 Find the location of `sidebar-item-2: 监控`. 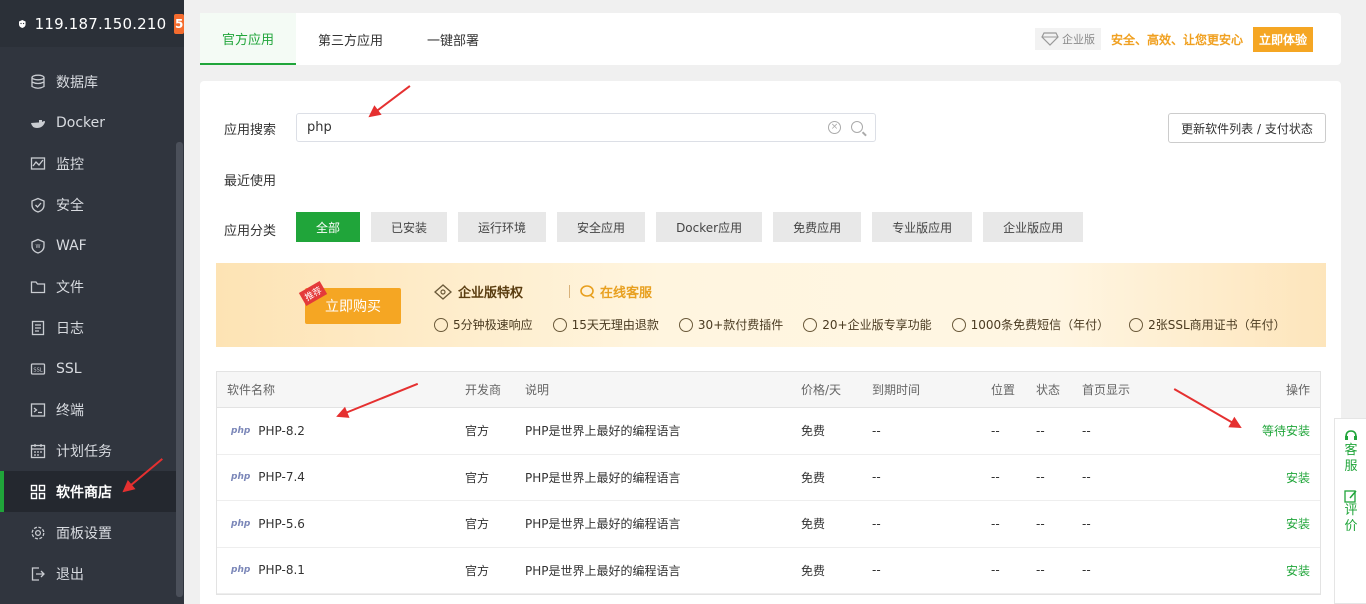

sidebar-item-2: 监控 is located at coordinates (88, 163).